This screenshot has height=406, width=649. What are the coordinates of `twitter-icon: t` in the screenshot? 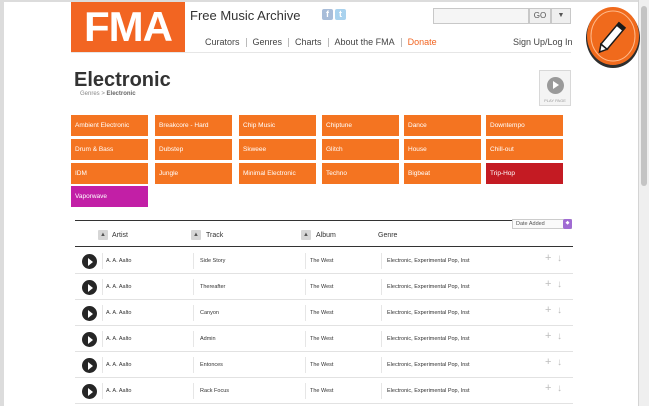 It's located at (340, 14).